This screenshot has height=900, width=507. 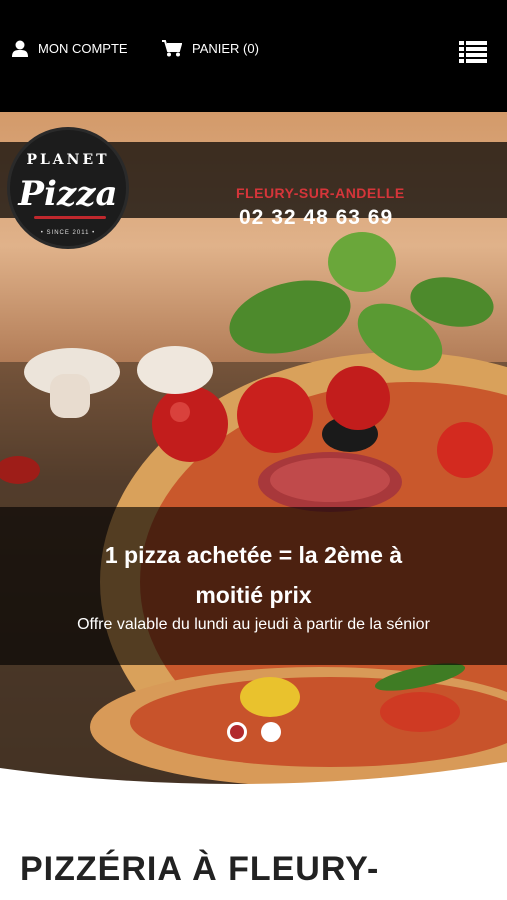 I want to click on account-link: MON COMPTE, so click(x=70, y=48).